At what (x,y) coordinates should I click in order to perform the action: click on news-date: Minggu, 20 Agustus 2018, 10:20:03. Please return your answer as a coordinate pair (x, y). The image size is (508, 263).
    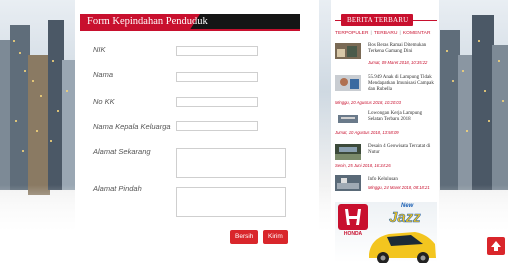
    Looking at the image, I should click on (368, 102).